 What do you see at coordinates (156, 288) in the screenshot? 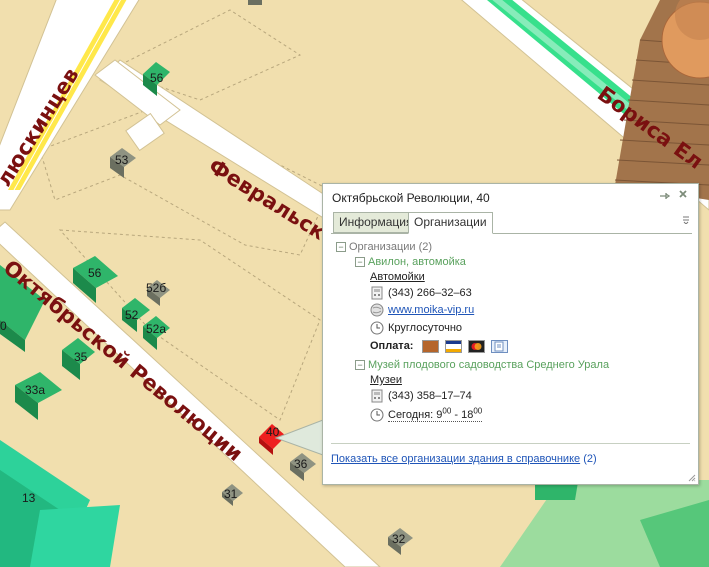
I see `building-number: 52б` at bounding box center [156, 288].